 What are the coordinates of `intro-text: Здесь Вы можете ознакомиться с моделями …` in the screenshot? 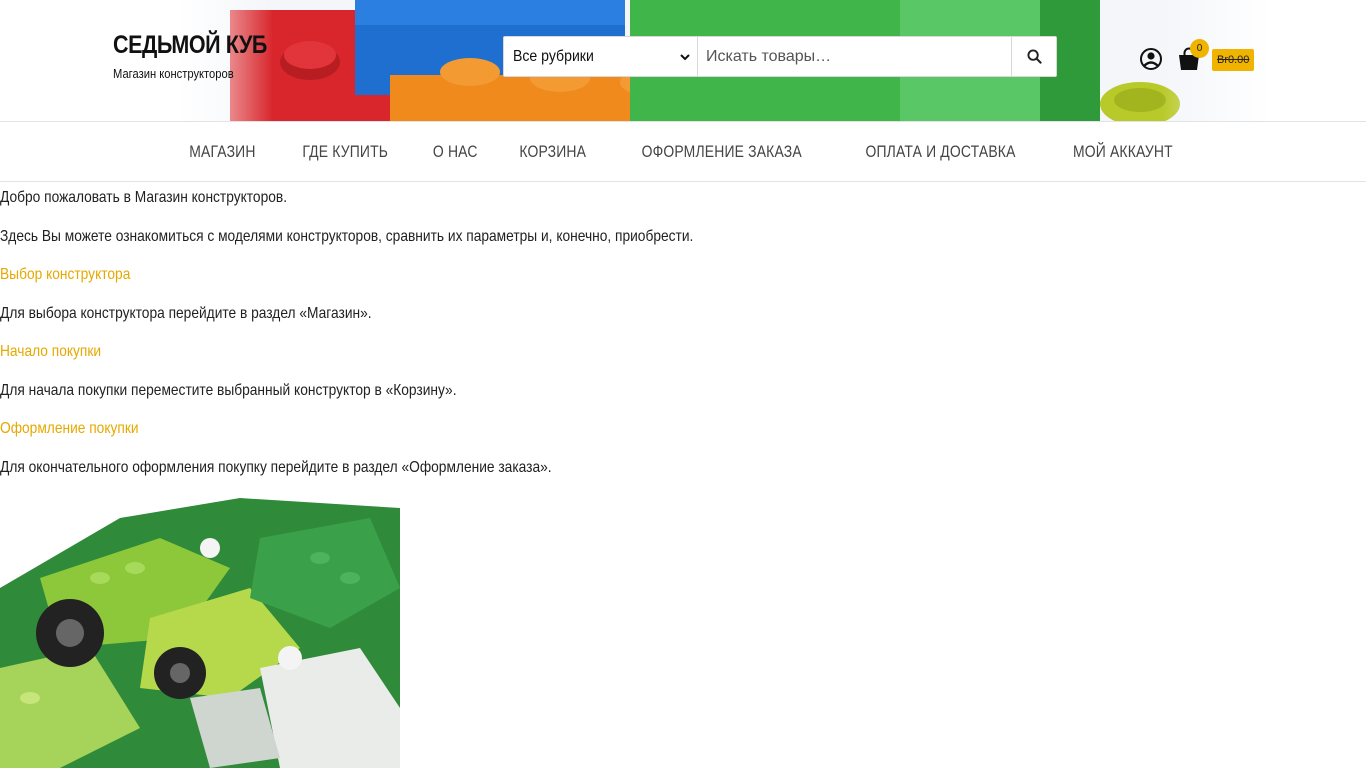 It's located at (347, 236).